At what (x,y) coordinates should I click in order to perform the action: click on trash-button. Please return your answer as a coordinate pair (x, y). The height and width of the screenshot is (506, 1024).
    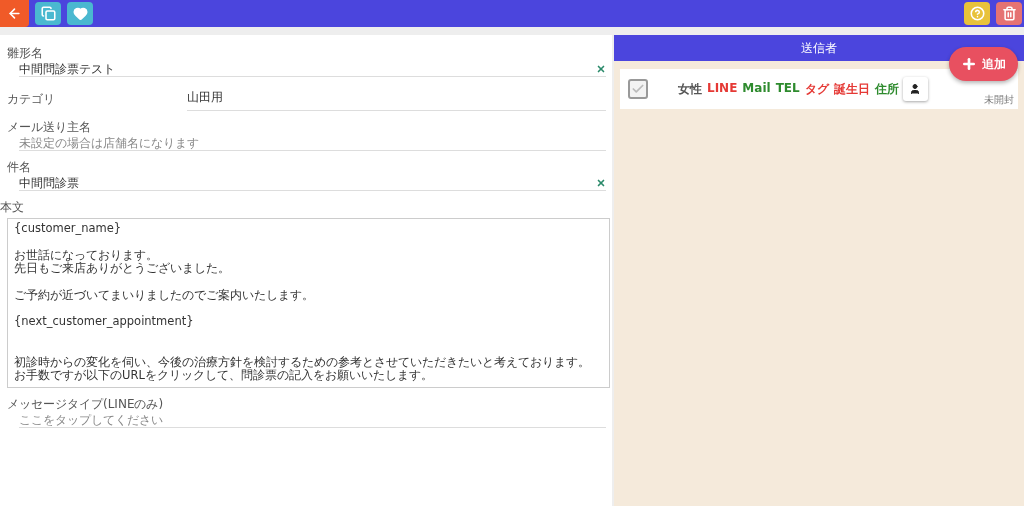
    Looking at the image, I should click on (1009, 13).